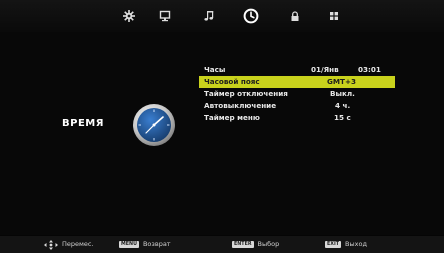  I want to click on menu-tab-bar, so click(222, 16).